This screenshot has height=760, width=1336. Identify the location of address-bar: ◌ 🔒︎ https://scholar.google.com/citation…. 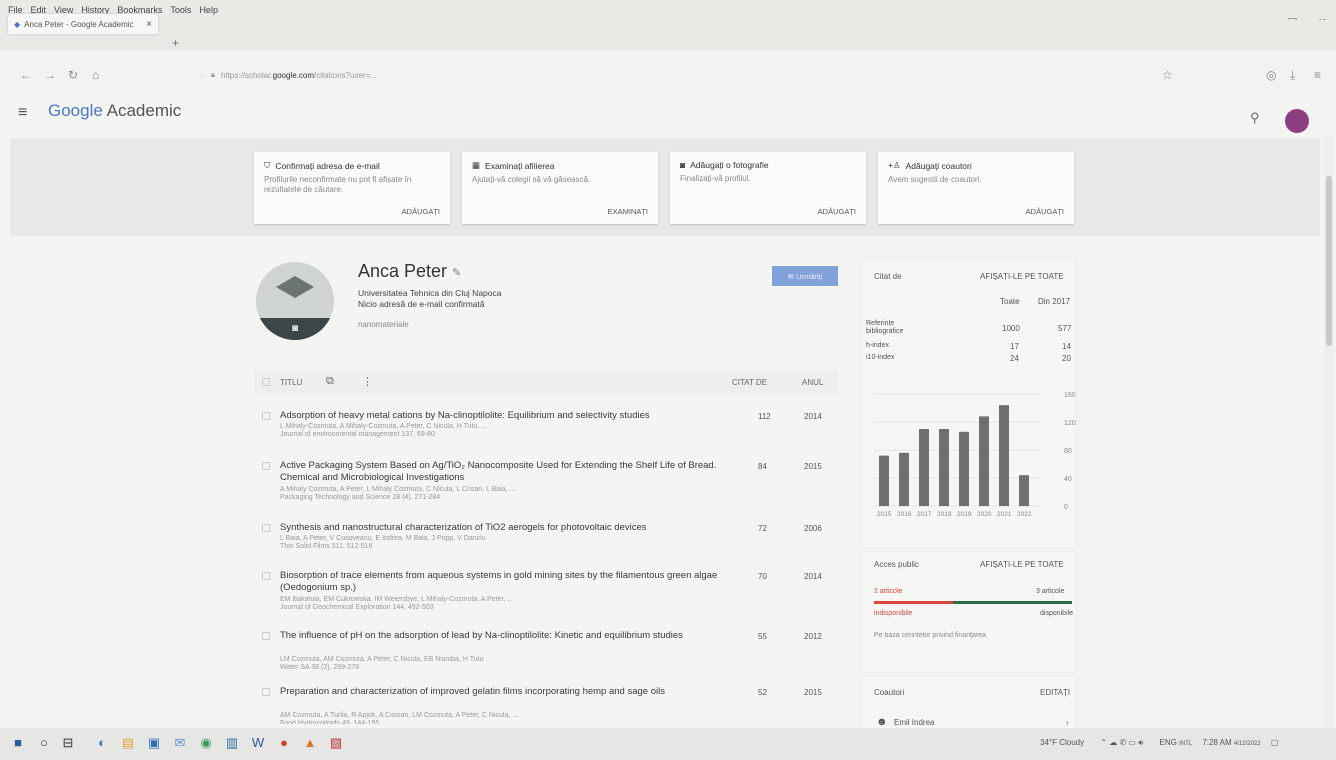
(650, 75).